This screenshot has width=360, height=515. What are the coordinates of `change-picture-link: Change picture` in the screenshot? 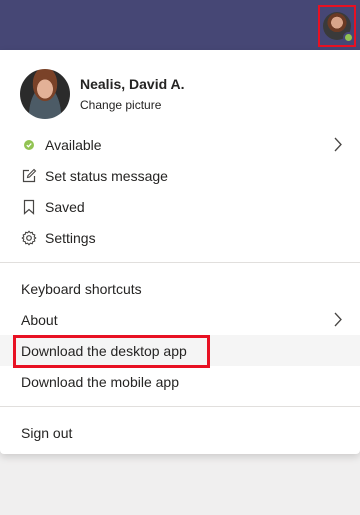 It's located at (132, 105).